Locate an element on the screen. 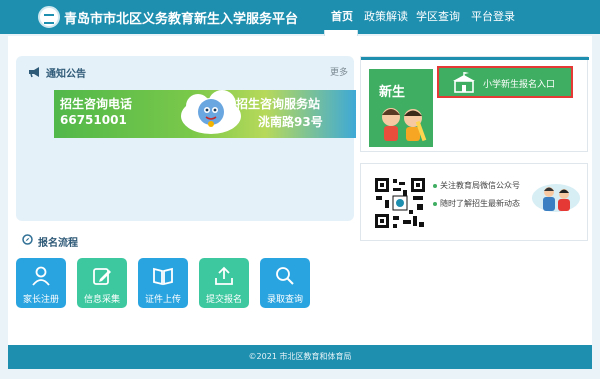  enroll-panel-accent is located at coordinates (475, 58).